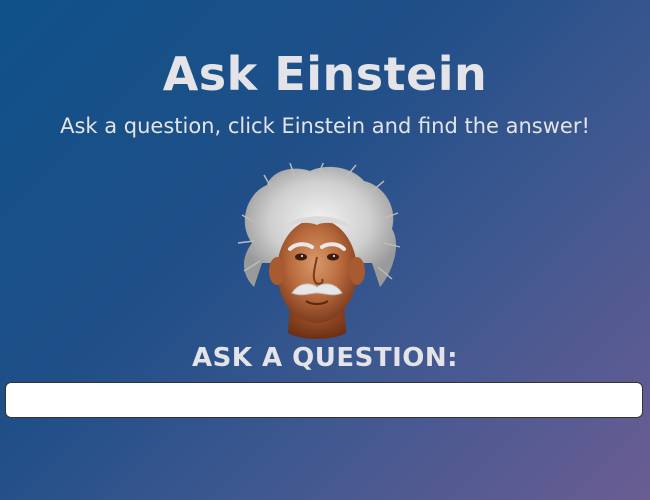 The width and height of the screenshot is (650, 500). Describe the element at coordinates (324, 400) in the screenshot. I see `question-input` at that location.